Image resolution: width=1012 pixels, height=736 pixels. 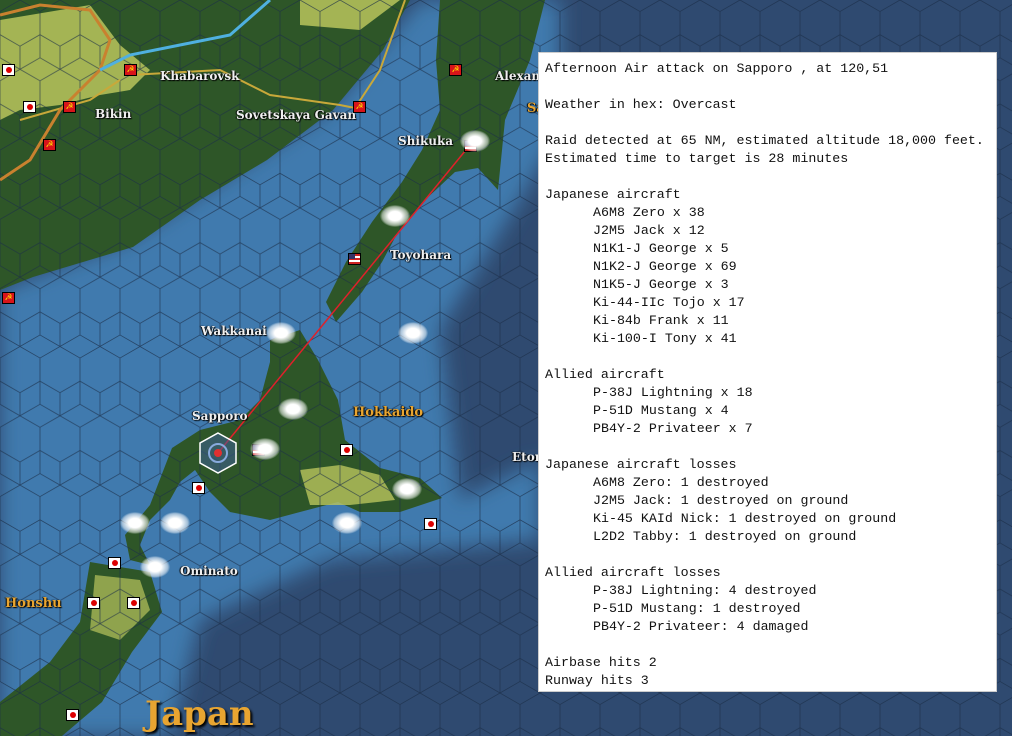 What do you see at coordinates (661, 410) in the screenshot?
I see `allied-aircraft-item: P-51D Mustang x 4` at bounding box center [661, 410].